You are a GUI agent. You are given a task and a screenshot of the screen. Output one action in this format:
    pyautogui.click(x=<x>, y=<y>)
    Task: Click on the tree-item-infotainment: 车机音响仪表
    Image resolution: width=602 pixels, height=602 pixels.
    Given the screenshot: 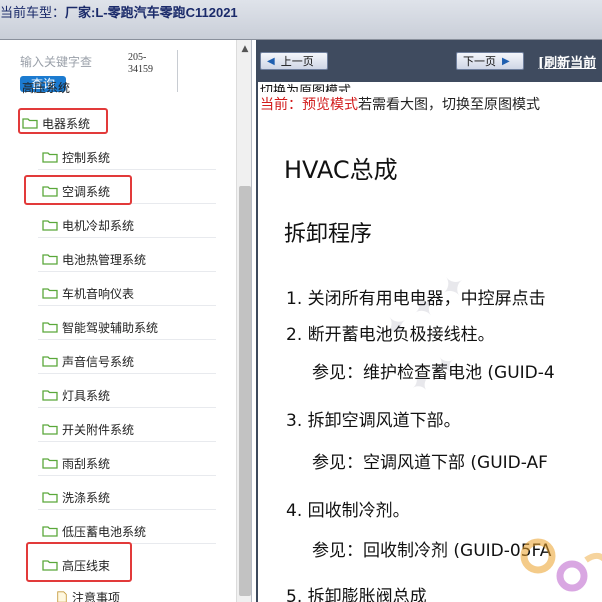 What is the action you would take?
    pyautogui.click(x=88, y=293)
    